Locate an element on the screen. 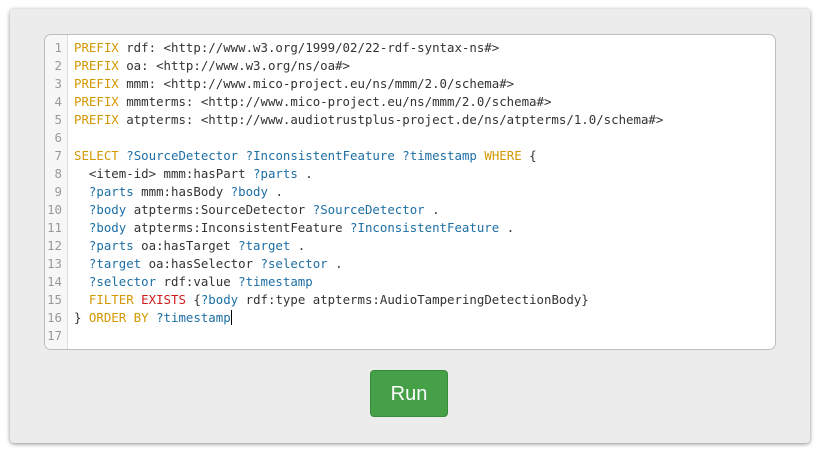 This screenshot has height=457, width=825. line-number: 11 is located at coordinates (54, 227).